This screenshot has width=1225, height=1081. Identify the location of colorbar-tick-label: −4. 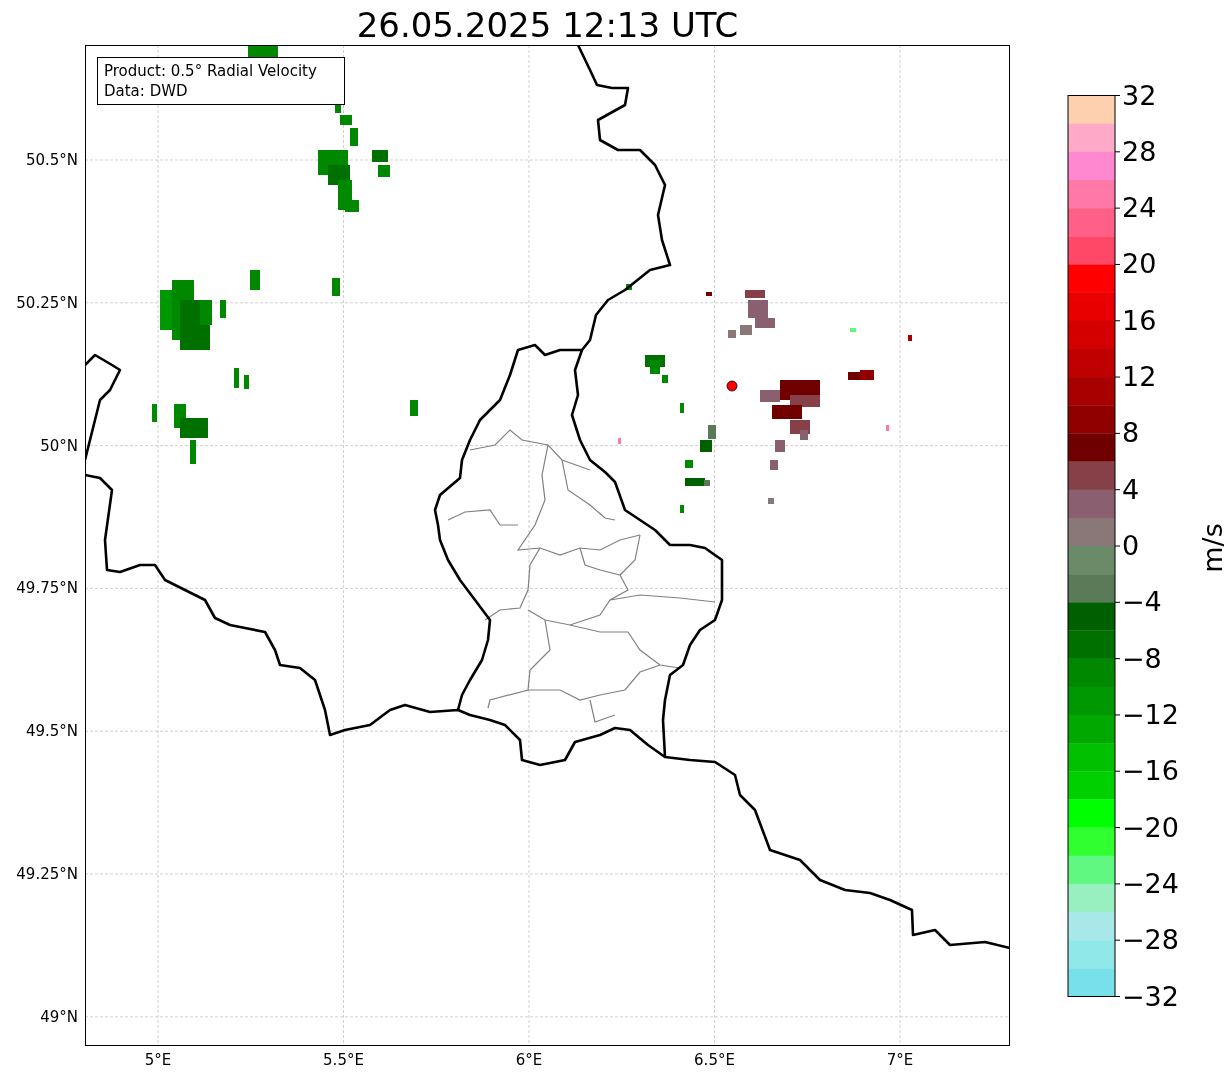
(1142, 602).